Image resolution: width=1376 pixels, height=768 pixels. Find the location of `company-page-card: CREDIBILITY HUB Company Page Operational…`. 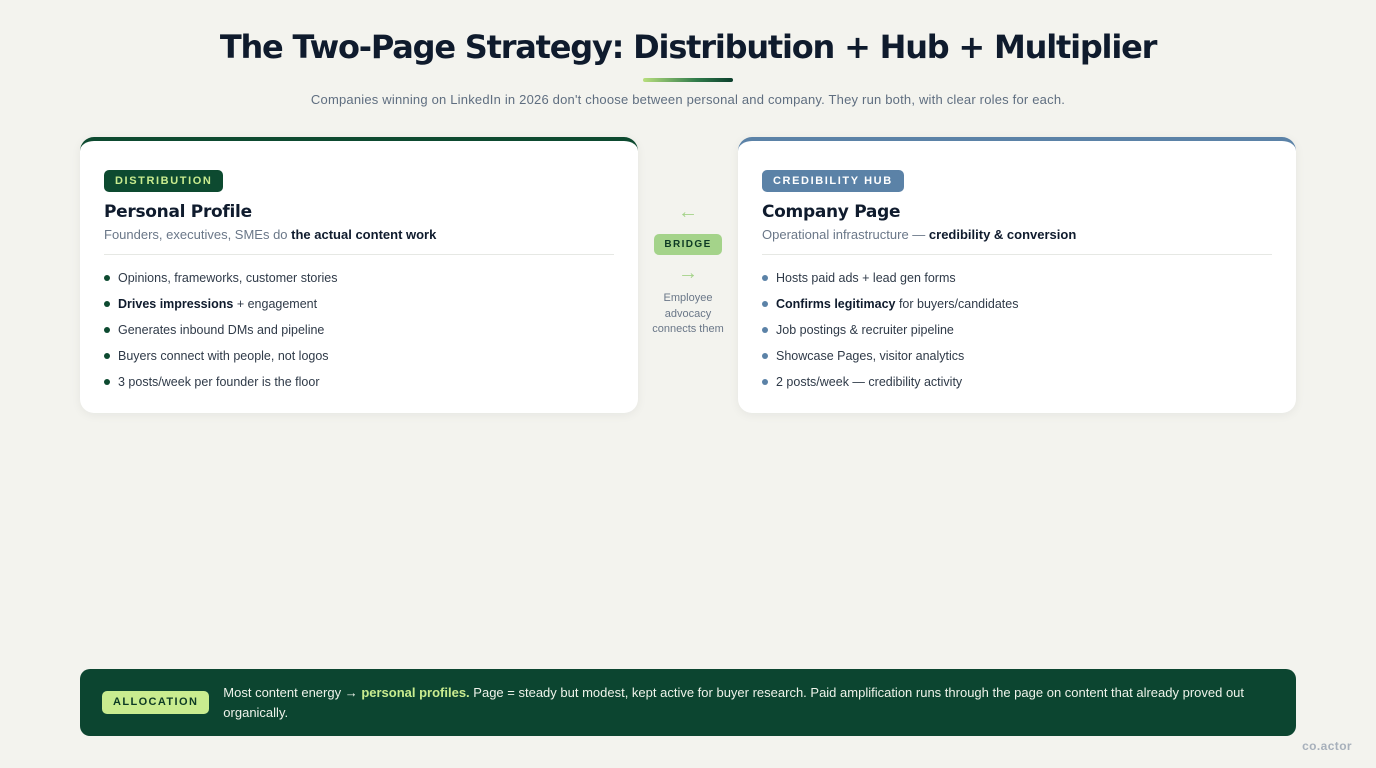

company-page-card: CREDIBILITY HUB Company Page Operational… is located at coordinates (1017, 275).